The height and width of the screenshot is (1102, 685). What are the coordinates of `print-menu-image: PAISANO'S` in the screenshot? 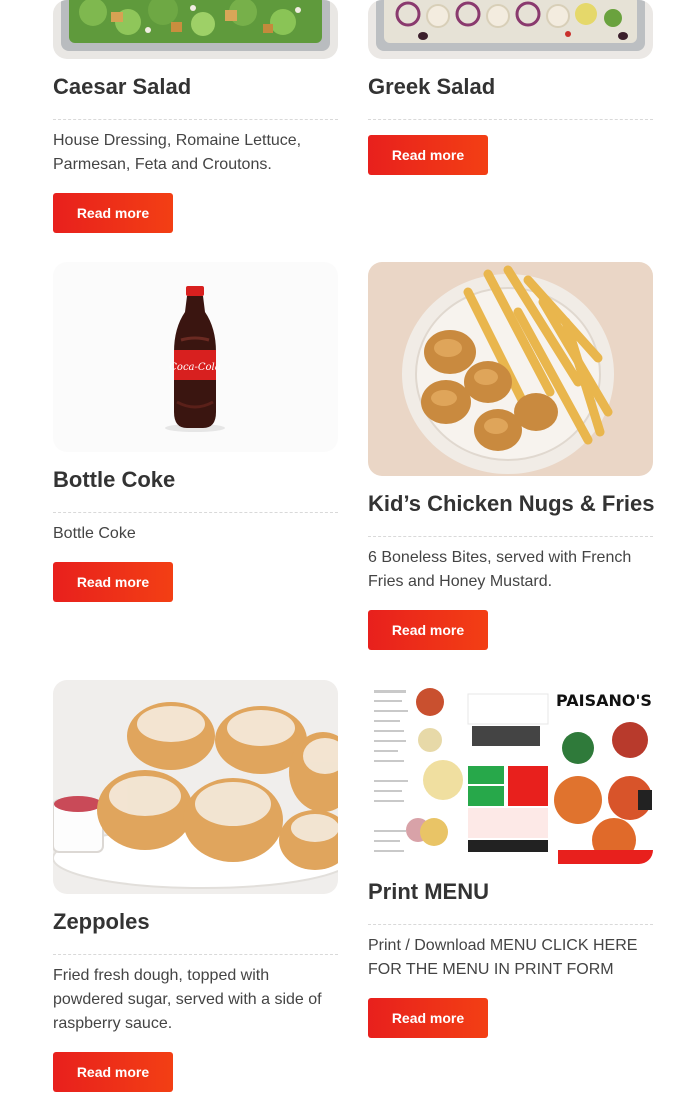 It's located at (510, 772).